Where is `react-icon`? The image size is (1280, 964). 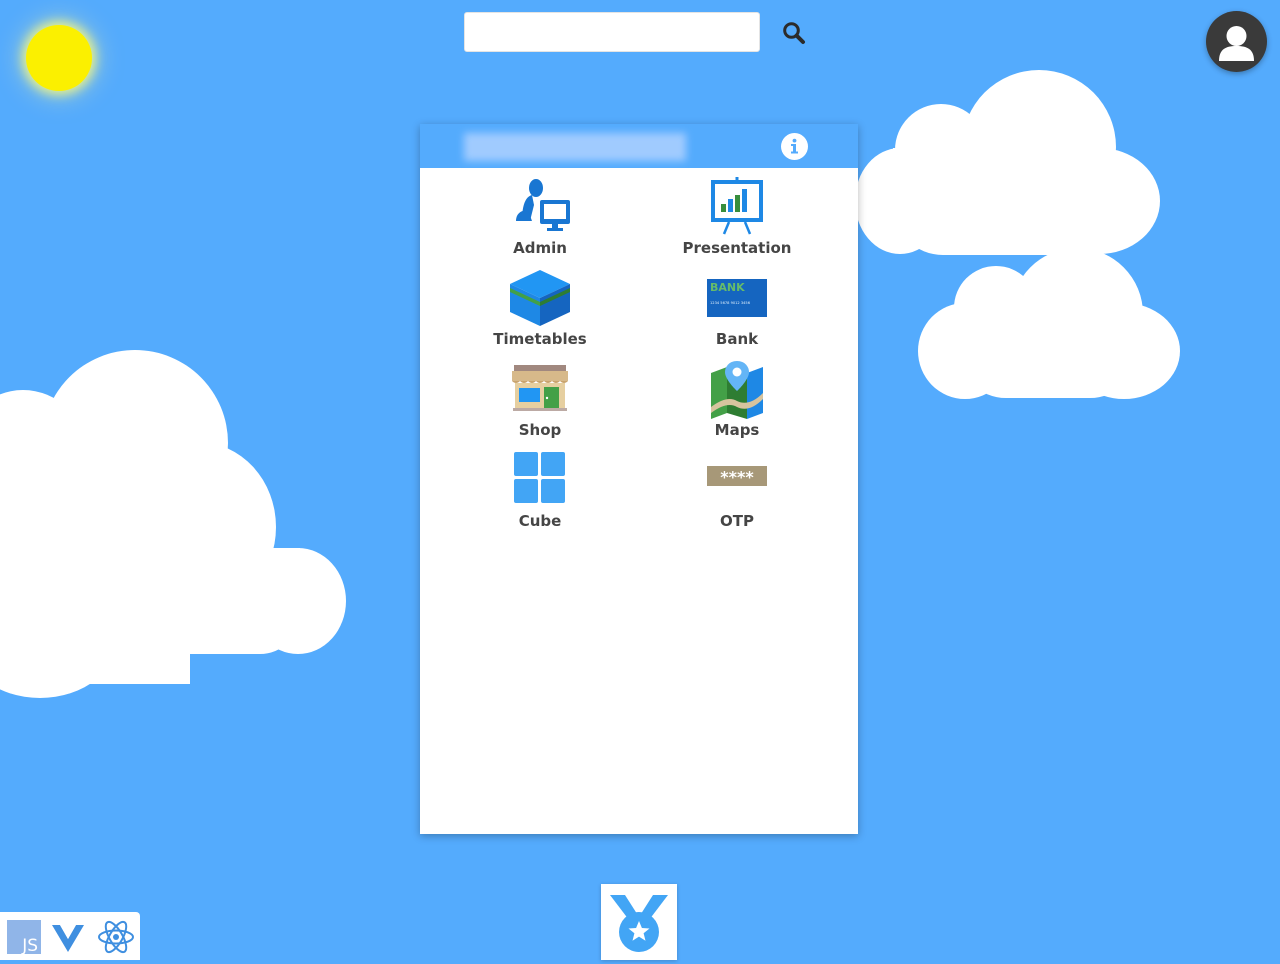 react-icon is located at coordinates (116, 937).